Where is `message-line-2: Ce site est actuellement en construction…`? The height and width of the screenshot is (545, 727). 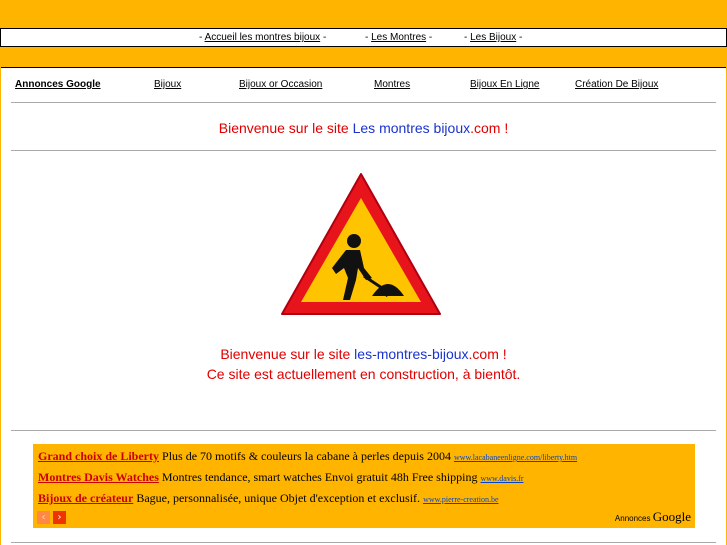
message-line-2: Ce site est actuellement en construction… is located at coordinates (363, 374).